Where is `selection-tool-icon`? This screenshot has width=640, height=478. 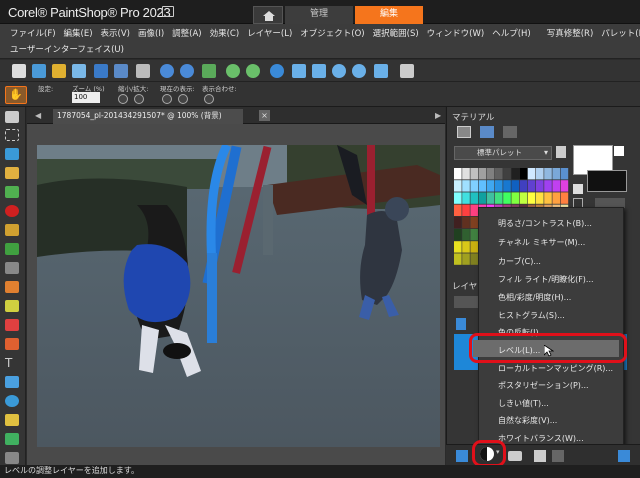 selection-tool-icon is located at coordinates (12, 135).